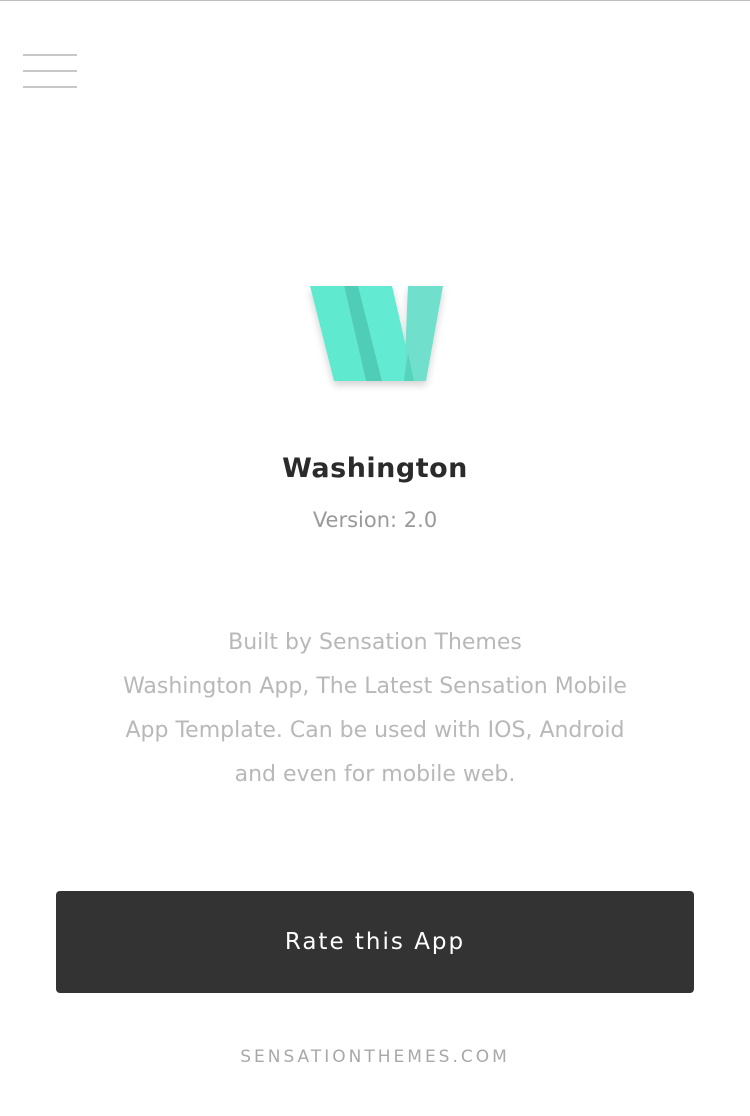 Image resolution: width=750 pixels, height=1116 pixels. I want to click on rate-app-button: Rate this App, so click(375, 942).